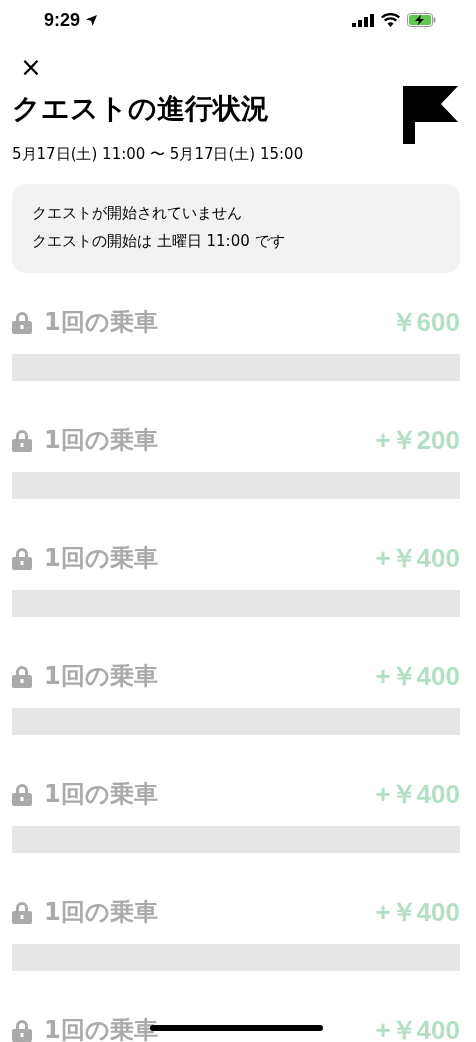 This screenshot has width=476, height=1042. What do you see at coordinates (140, 109) in the screenshot?
I see `page-title: クエストの進行状況` at bounding box center [140, 109].